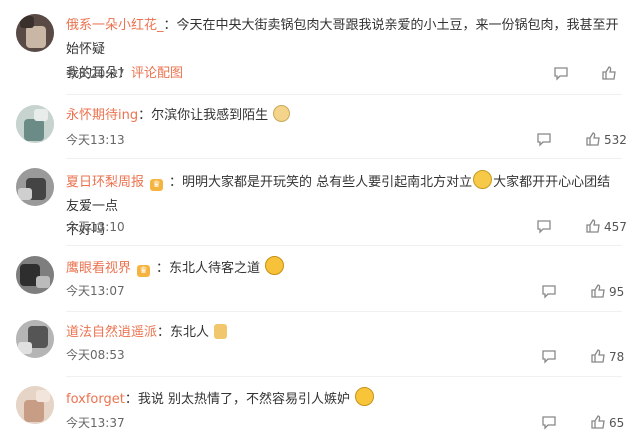 The image size is (640, 447). Describe the element at coordinates (102, 115) in the screenshot. I see `username-link: 永怀期待ing` at that location.